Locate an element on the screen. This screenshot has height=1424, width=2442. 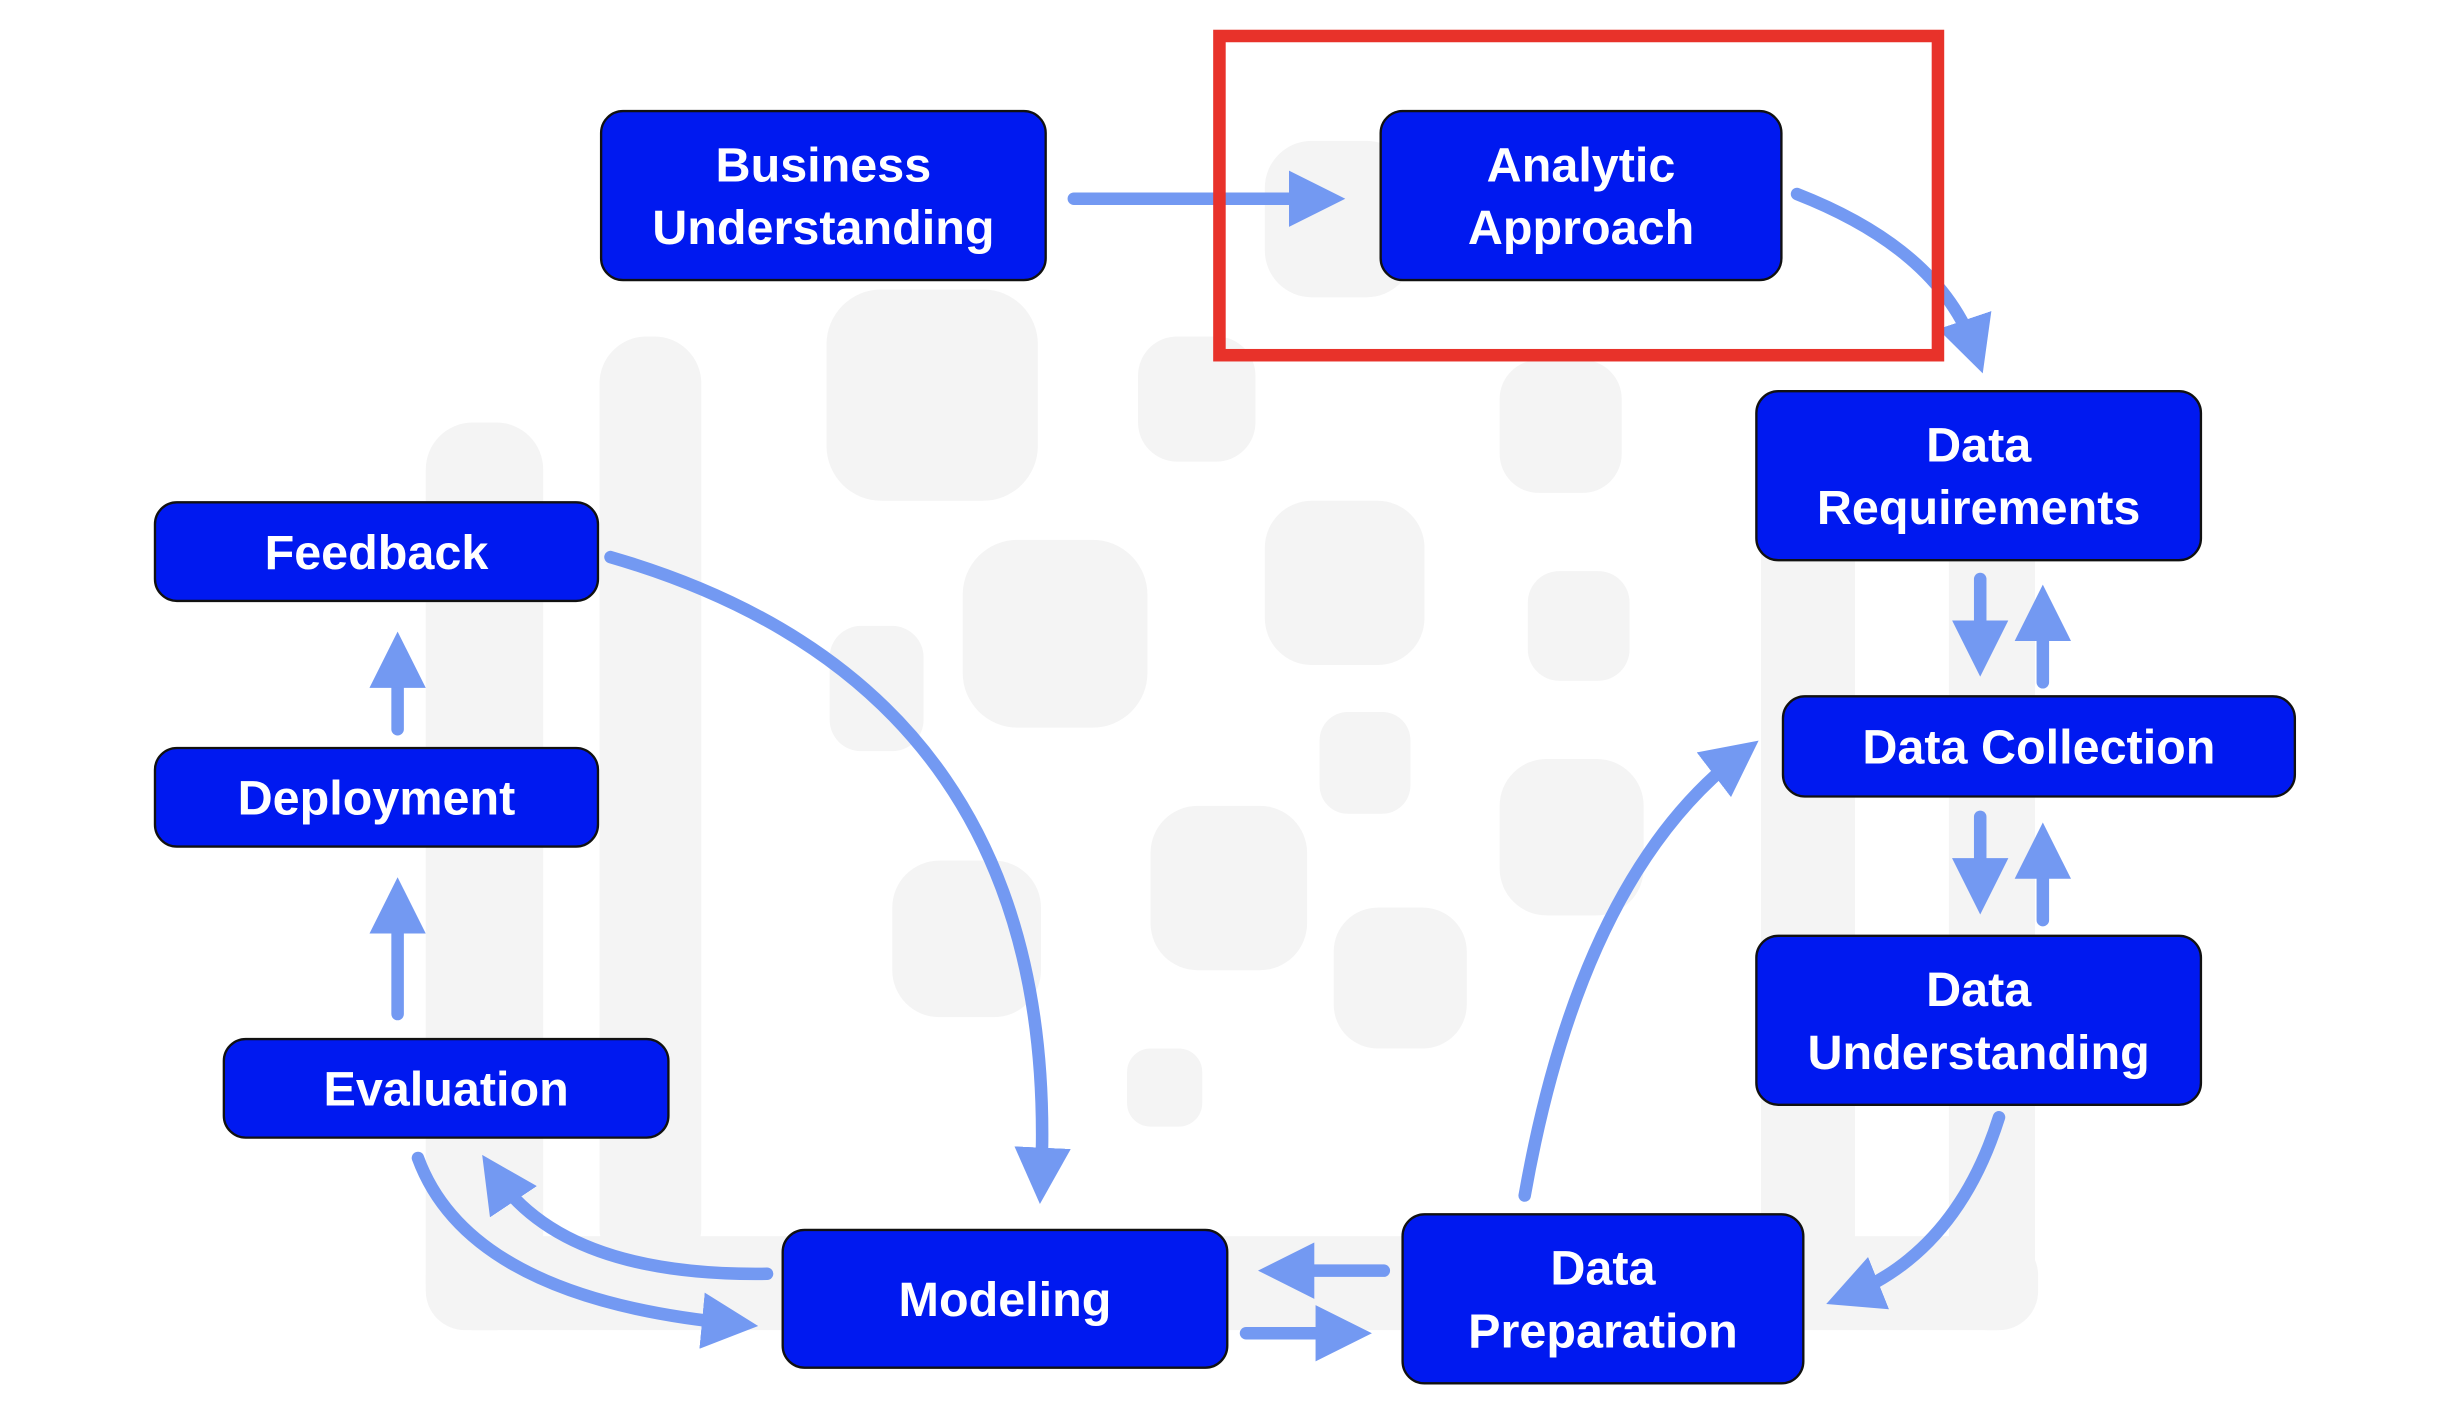
node-data-collection: Data Collection is located at coordinates (2039, 746).